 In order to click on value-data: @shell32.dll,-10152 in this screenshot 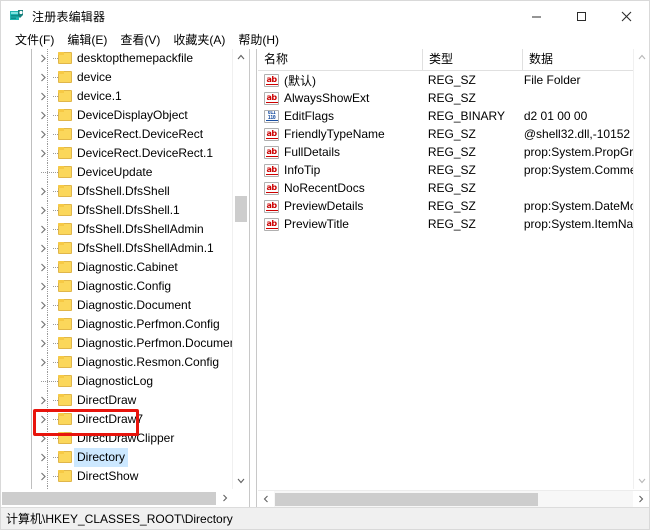, I will do `click(577, 134)`.